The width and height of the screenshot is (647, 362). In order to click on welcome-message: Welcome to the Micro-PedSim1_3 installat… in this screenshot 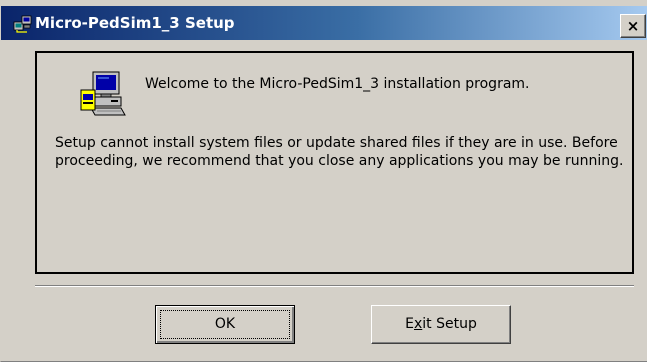, I will do `click(337, 84)`.